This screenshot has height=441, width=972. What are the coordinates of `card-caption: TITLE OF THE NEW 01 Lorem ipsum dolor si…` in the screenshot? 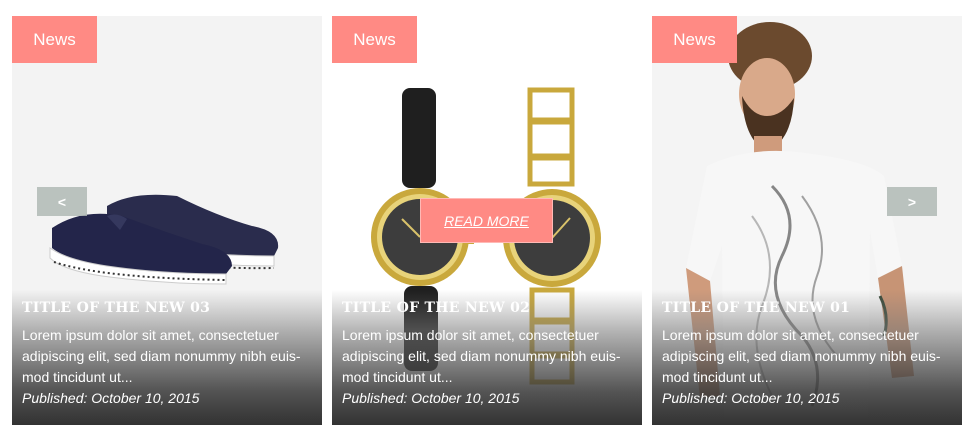 It's located at (807, 357).